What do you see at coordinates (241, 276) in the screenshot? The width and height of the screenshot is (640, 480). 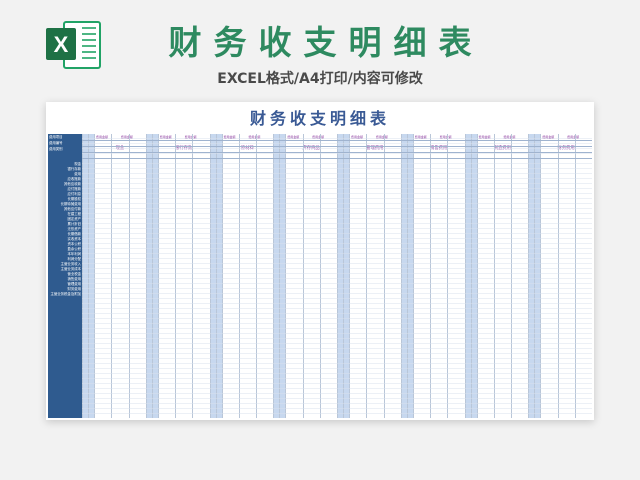 I see `column-group: 费用金额 费用金额 原材料` at bounding box center [241, 276].